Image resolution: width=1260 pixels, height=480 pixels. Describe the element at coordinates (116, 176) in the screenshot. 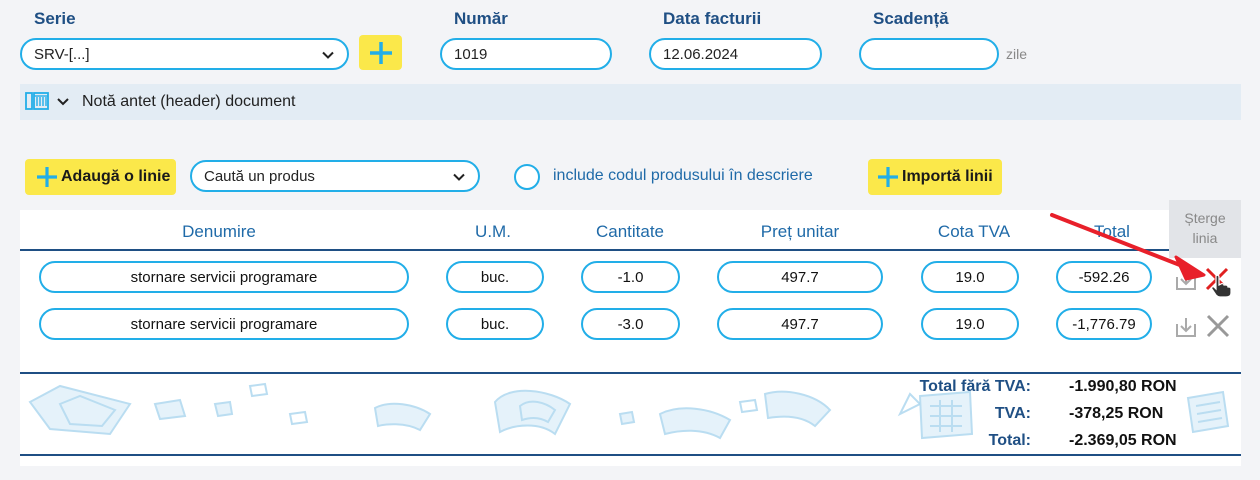

I see `add-line-label: Adaugă o linie` at that location.